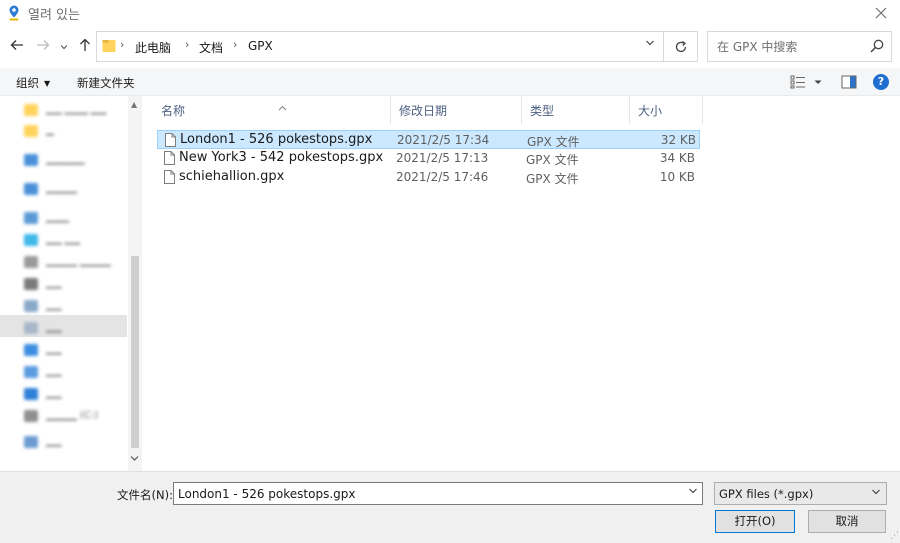 The width and height of the screenshot is (900, 543). What do you see at coordinates (73, 189) in the screenshot?
I see `sidebar-item: ▁▁▁▁` at bounding box center [73, 189].